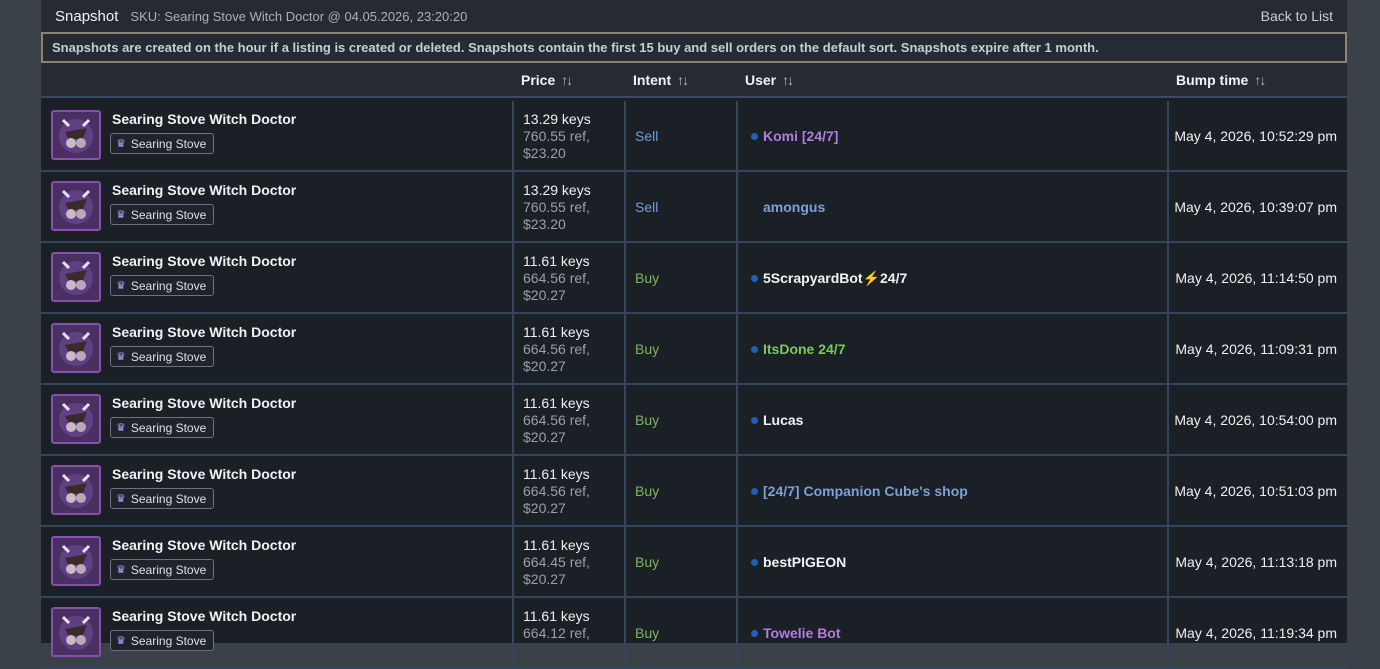 This screenshot has width=1380, height=669. I want to click on user-name: ItsDone 24/7, so click(804, 349).